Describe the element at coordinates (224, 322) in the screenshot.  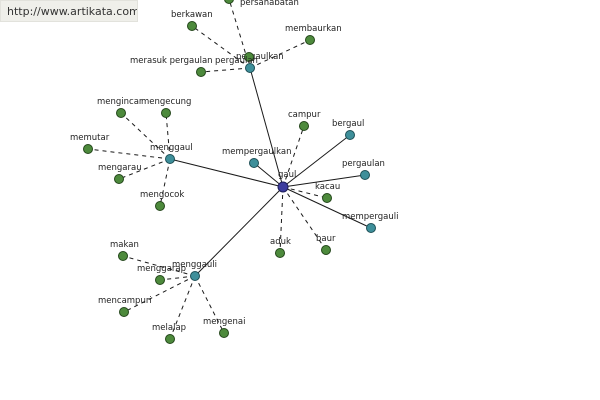
I see `node-label-mengenai: mengenai` at that location.